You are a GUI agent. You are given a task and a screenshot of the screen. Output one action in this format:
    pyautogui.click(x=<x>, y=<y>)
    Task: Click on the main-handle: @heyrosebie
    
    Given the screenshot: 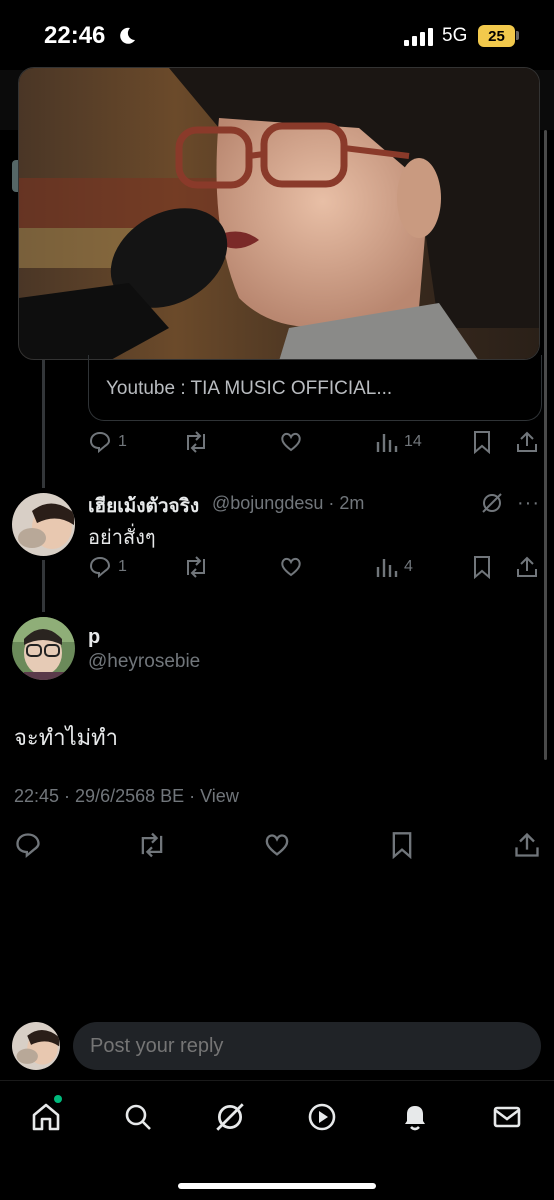 What is the action you would take?
    pyautogui.click(x=144, y=662)
    